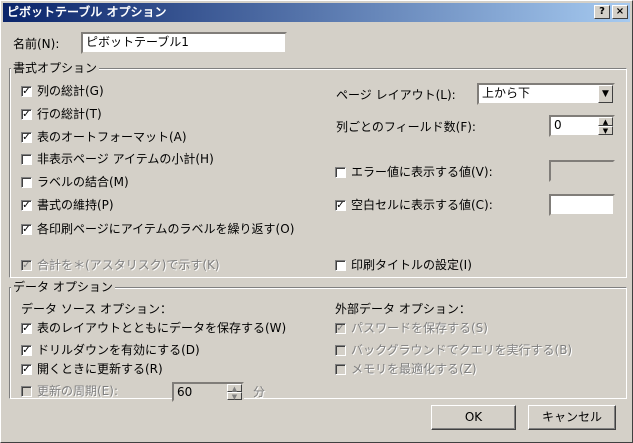  I want to click on source-checkbox-1: ✓, so click(26, 350).